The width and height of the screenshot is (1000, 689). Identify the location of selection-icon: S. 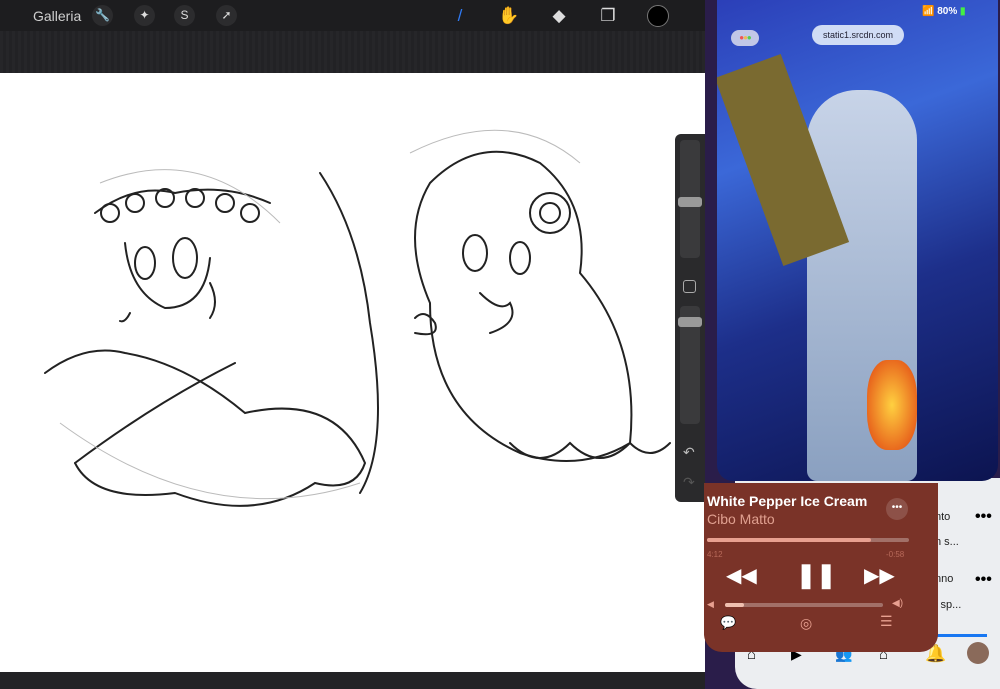
(184, 15).